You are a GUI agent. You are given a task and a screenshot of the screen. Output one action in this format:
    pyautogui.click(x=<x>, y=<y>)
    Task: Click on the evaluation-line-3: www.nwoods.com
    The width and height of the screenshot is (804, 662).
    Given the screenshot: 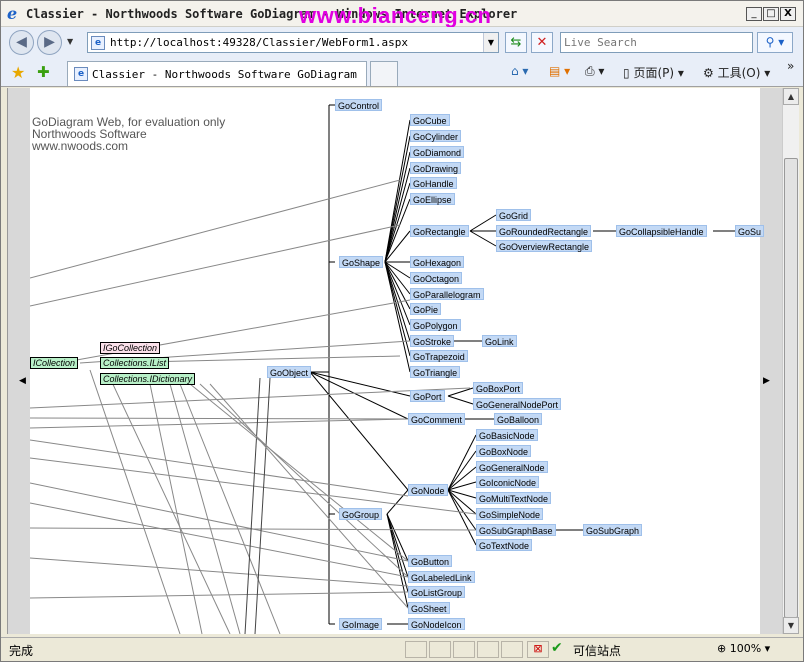 What is the action you would take?
    pyautogui.click(x=80, y=146)
    